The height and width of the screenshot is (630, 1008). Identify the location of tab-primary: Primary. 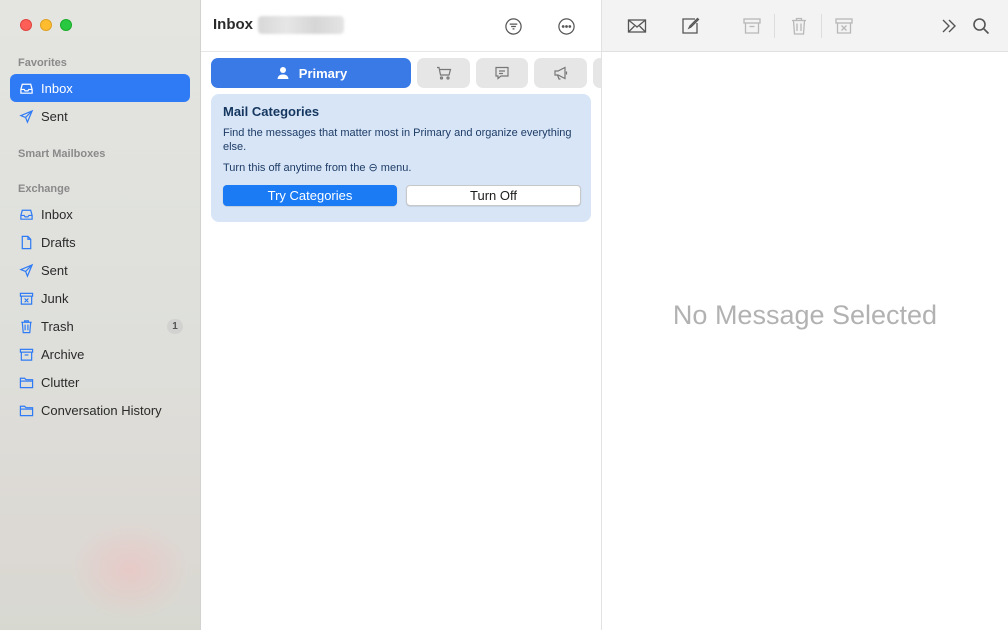
(311, 73).